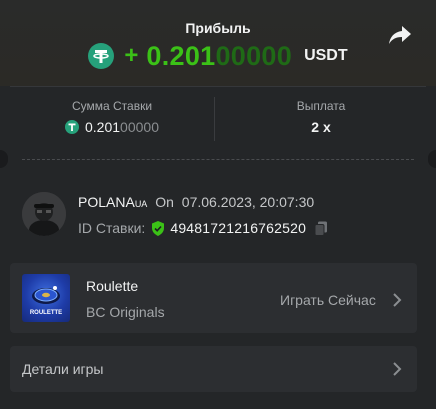 Image resolution: width=436 pixels, height=409 pixels. I want to click on ticket-notch-left, so click(4, 159).